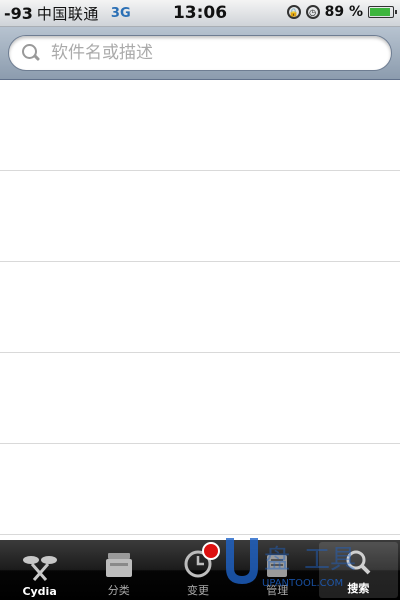 This screenshot has width=400, height=602. I want to click on tab-label: Cydia, so click(39, 591).